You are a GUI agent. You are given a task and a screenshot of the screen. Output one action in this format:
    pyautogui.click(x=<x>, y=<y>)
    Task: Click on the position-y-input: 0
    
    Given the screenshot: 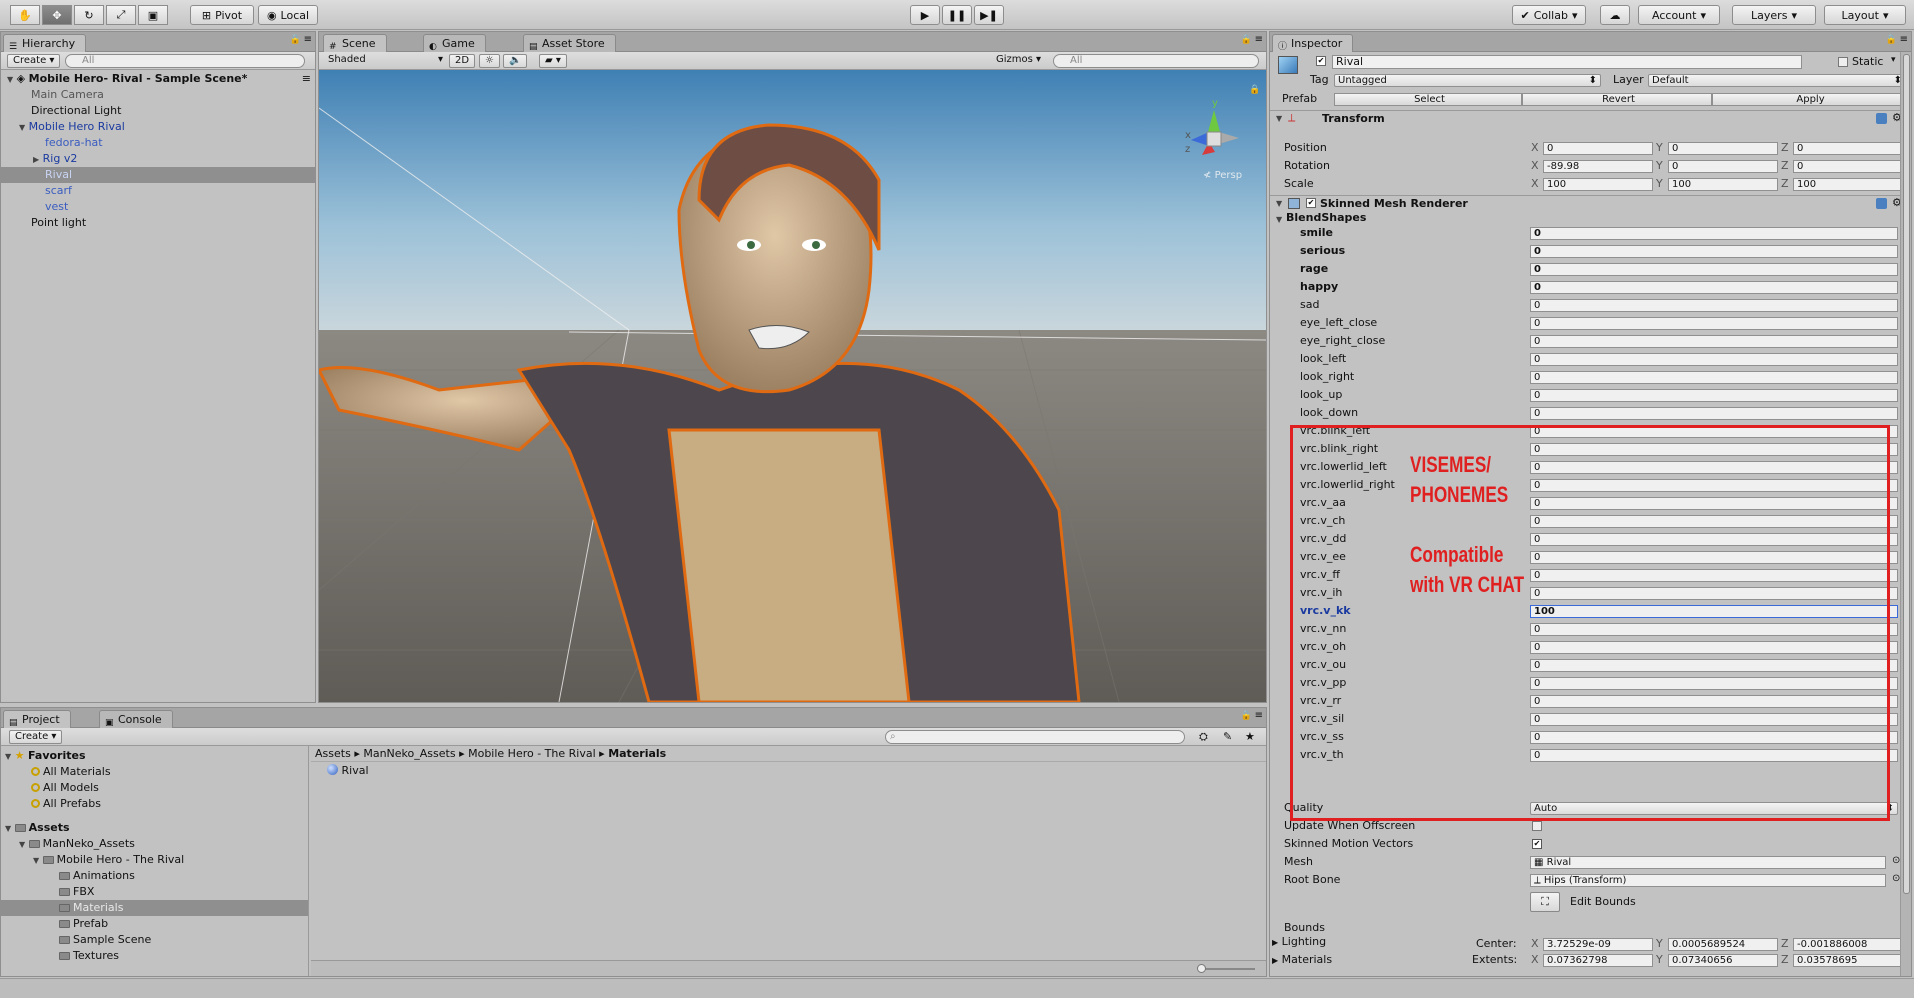 What is the action you would take?
    pyautogui.click(x=1723, y=148)
    